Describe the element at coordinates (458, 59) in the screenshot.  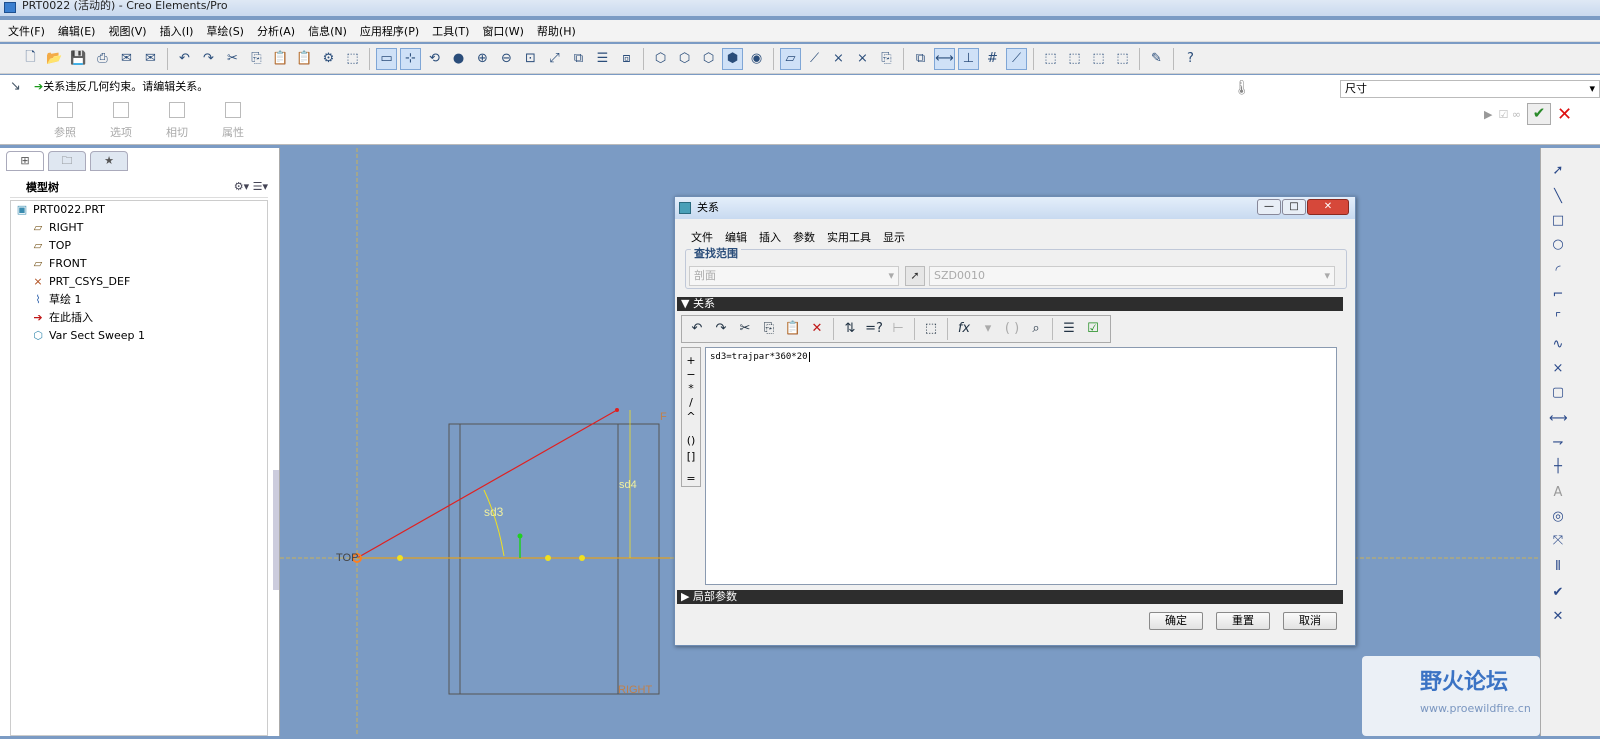
I see `appearance-icon: ●` at that location.